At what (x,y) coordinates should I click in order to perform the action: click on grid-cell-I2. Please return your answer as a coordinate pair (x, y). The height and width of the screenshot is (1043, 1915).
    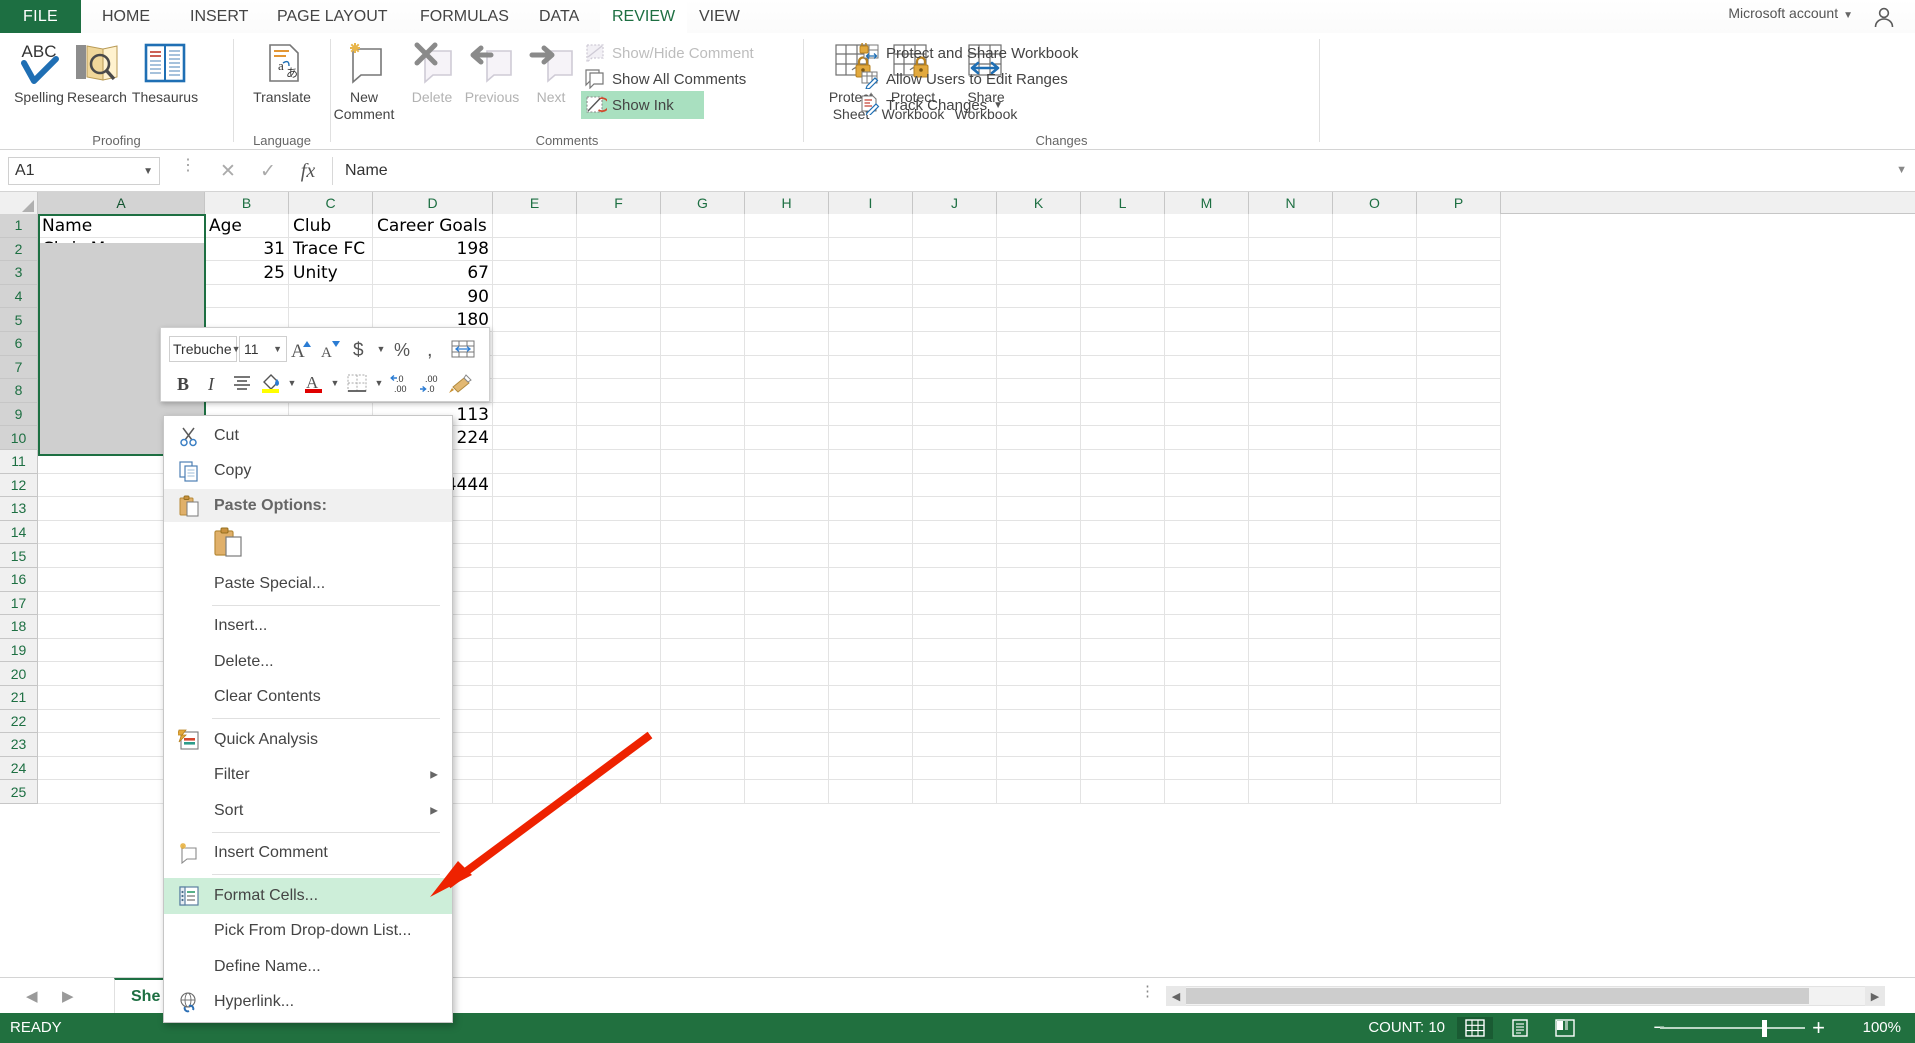
    Looking at the image, I should click on (871, 249).